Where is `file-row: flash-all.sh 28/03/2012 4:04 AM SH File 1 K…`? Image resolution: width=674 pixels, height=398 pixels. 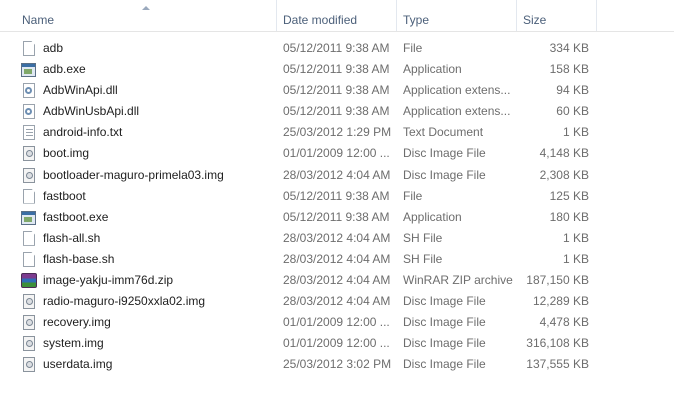
file-row: flash-all.sh 28/03/2012 4:04 AM SH File 1 K… is located at coordinates (337, 238).